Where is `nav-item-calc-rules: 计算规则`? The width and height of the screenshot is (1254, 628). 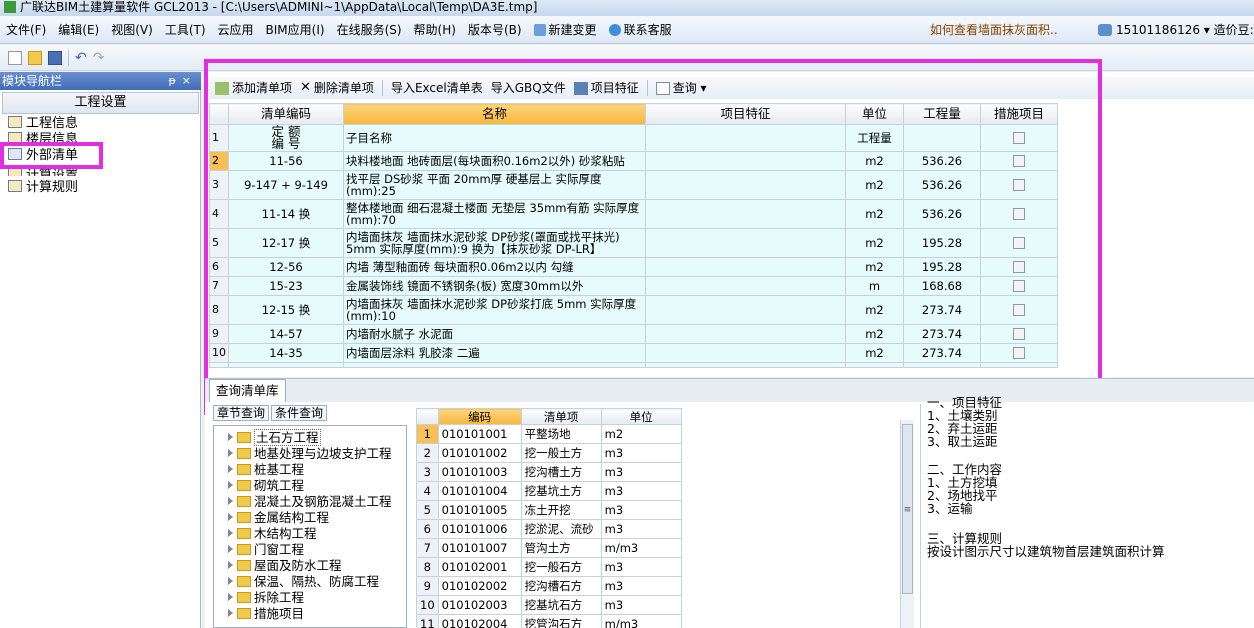
nav-item-calc-rules: 计算规则 is located at coordinates (43, 188).